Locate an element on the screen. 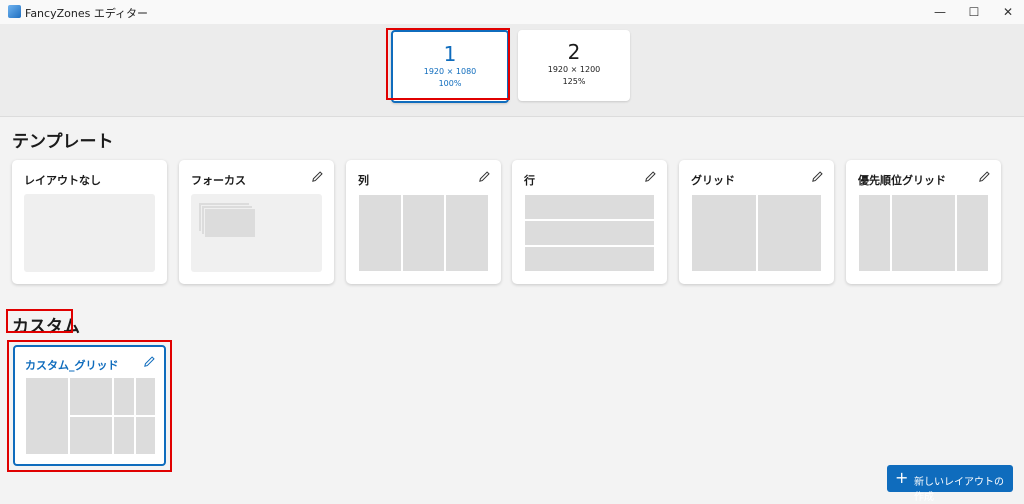 The width and height of the screenshot is (1024, 504). fancyzones-app-icon is located at coordinates (14, 11).